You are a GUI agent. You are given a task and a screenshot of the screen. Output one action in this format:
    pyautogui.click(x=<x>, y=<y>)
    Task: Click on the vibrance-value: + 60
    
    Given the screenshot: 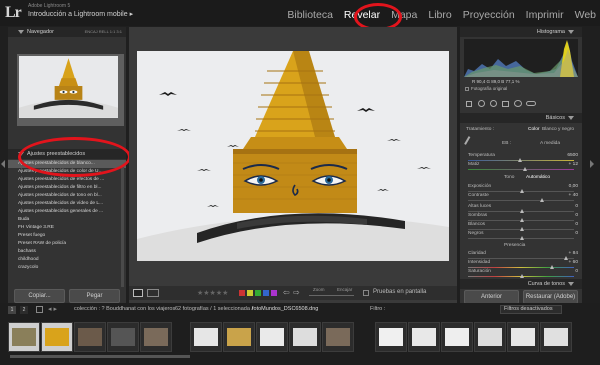 What is the action you would take?
    pyautogui.click(x=573, y=262)
    